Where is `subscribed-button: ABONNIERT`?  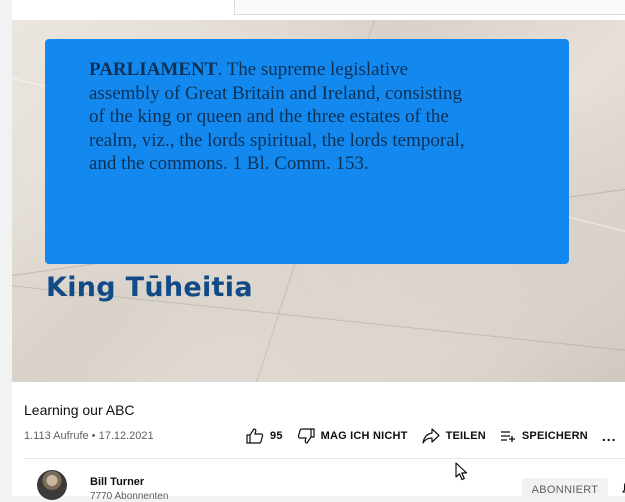 subscribed-button: ABONNIERT is located at coordinates (565, 490).